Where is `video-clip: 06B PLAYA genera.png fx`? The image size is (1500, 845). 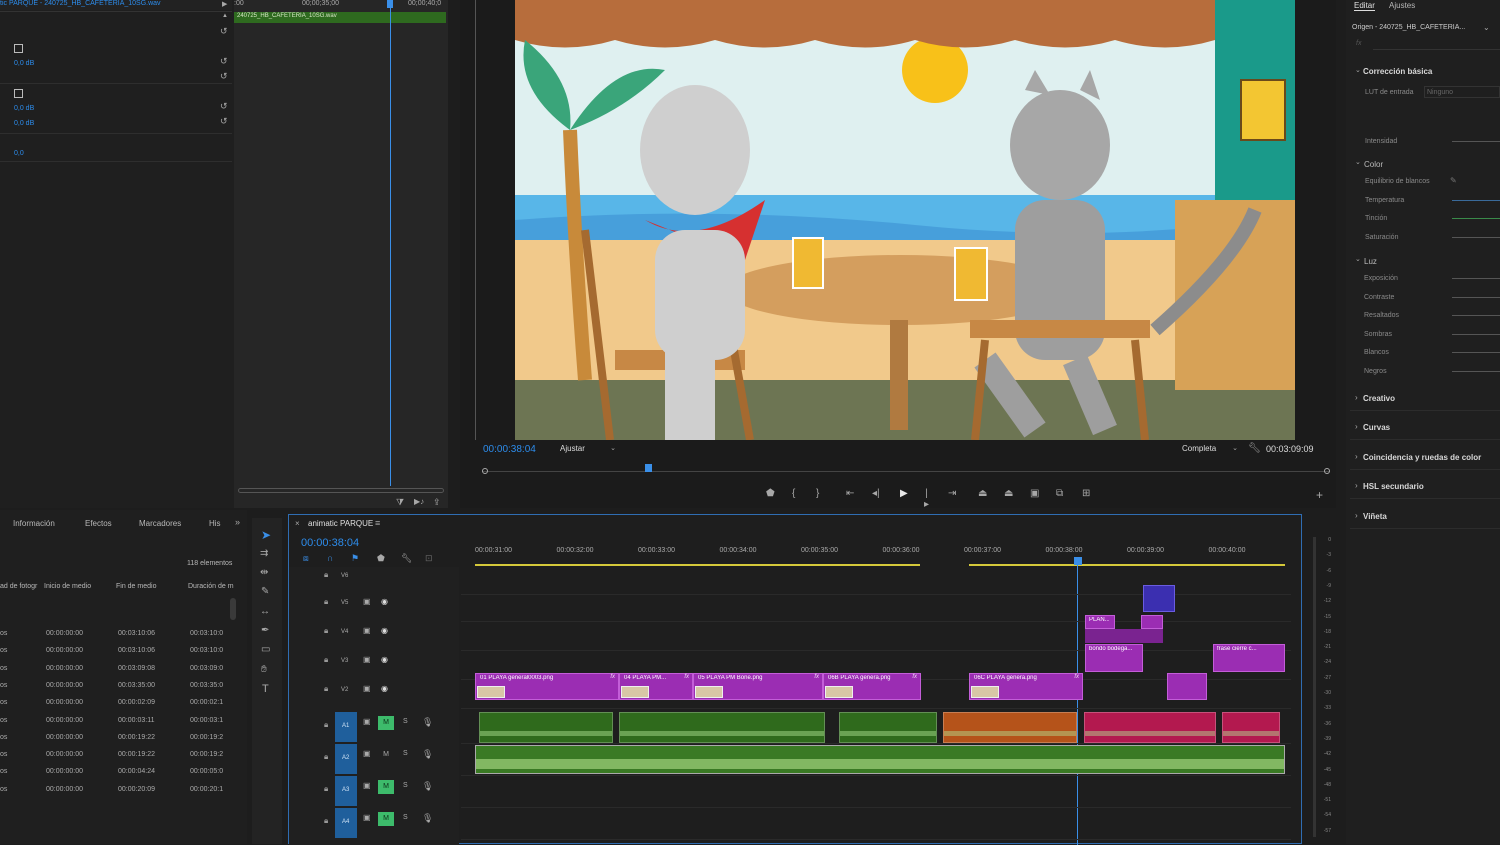
video-clip: 06B PLAYA genera.png fx is located at coordinates (872, 686).